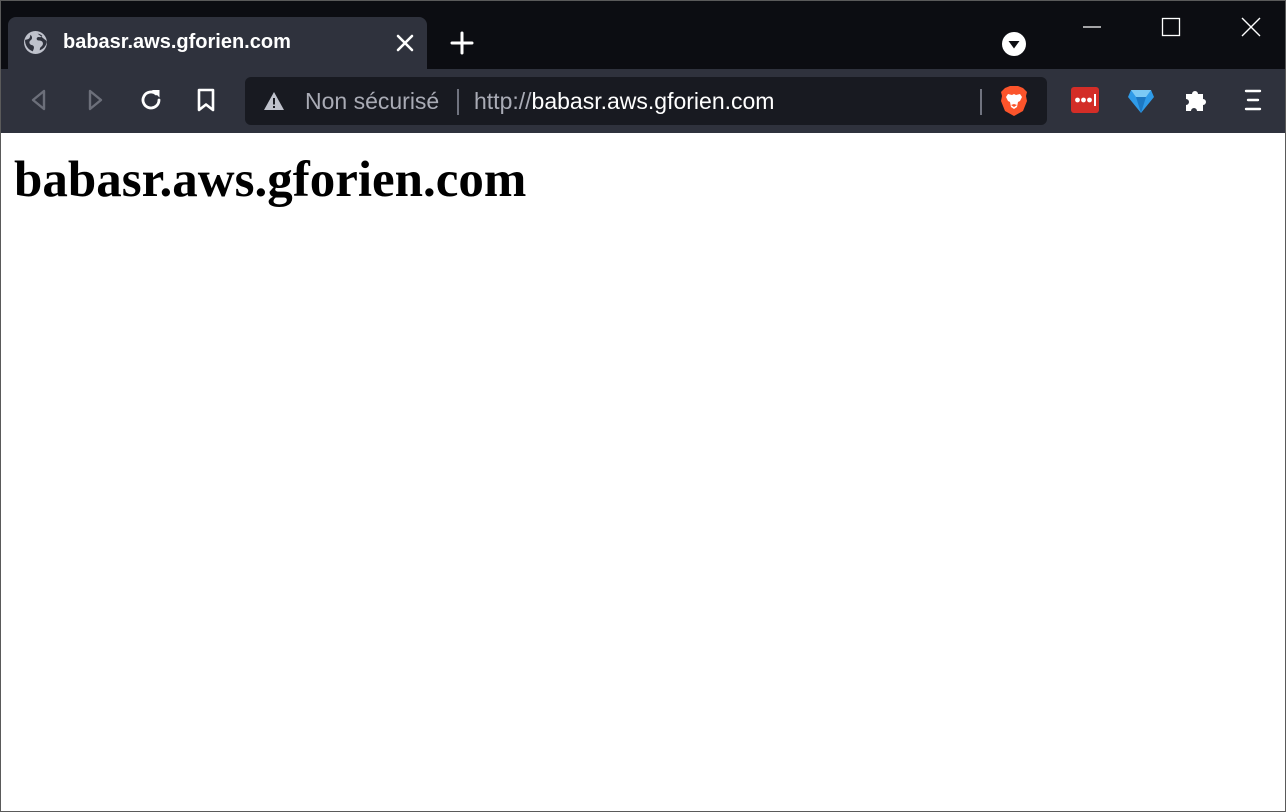  Describe the element at coordinates (1197, 100) in the screenshot. I see `puzzle-icon` at that location.